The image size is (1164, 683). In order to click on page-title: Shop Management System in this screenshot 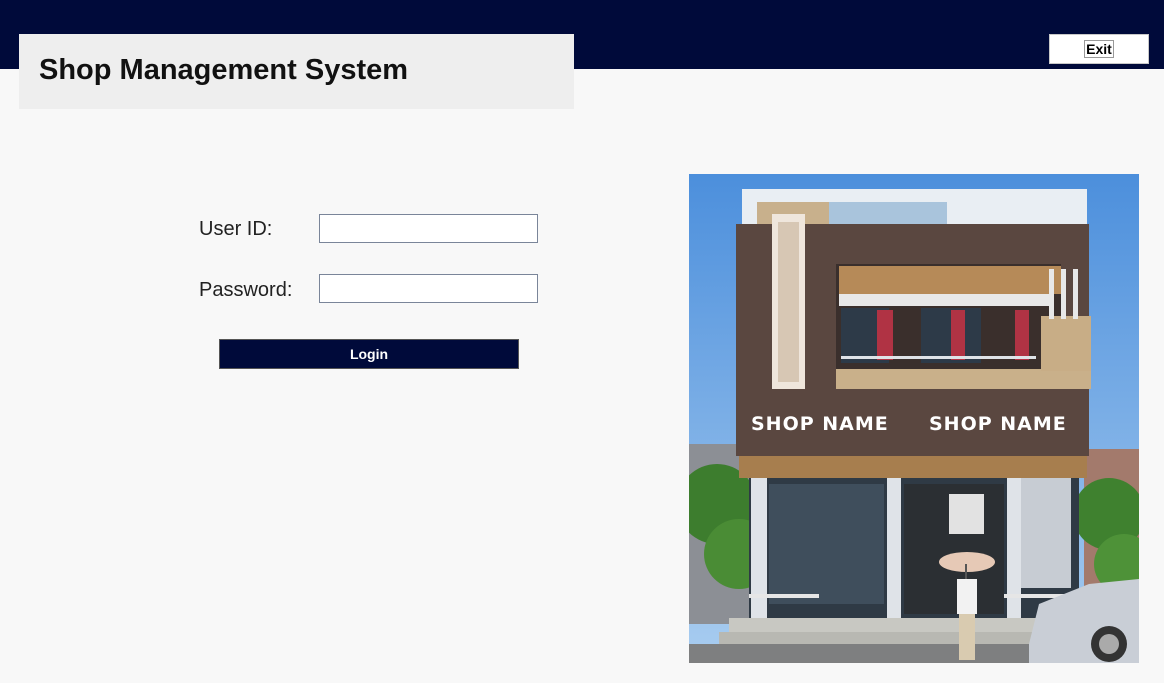, I will do `click(224, 70)`.